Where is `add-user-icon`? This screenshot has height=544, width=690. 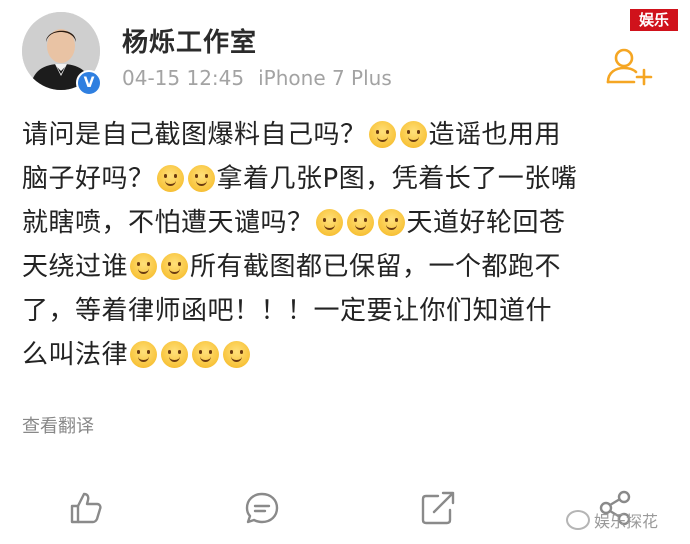 add-user-icon is located at coordinates (629, 67).